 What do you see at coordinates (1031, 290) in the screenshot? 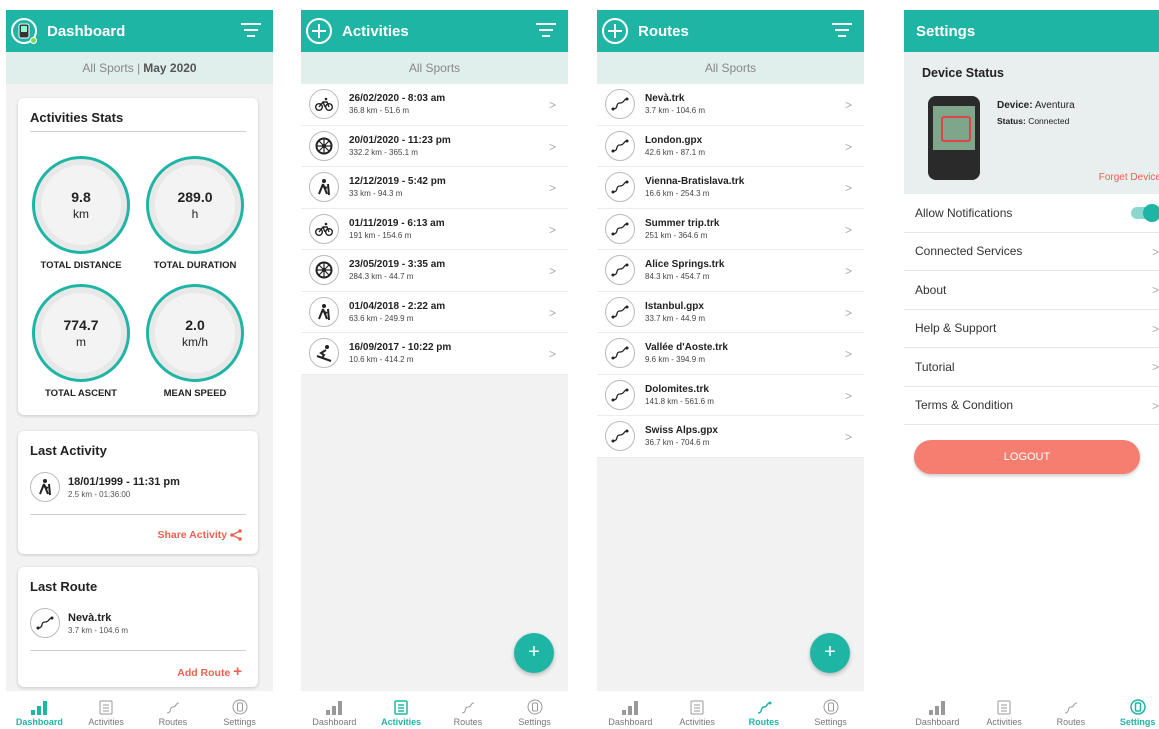
I see `about-row: About >` at bounding box center [1031, 290].